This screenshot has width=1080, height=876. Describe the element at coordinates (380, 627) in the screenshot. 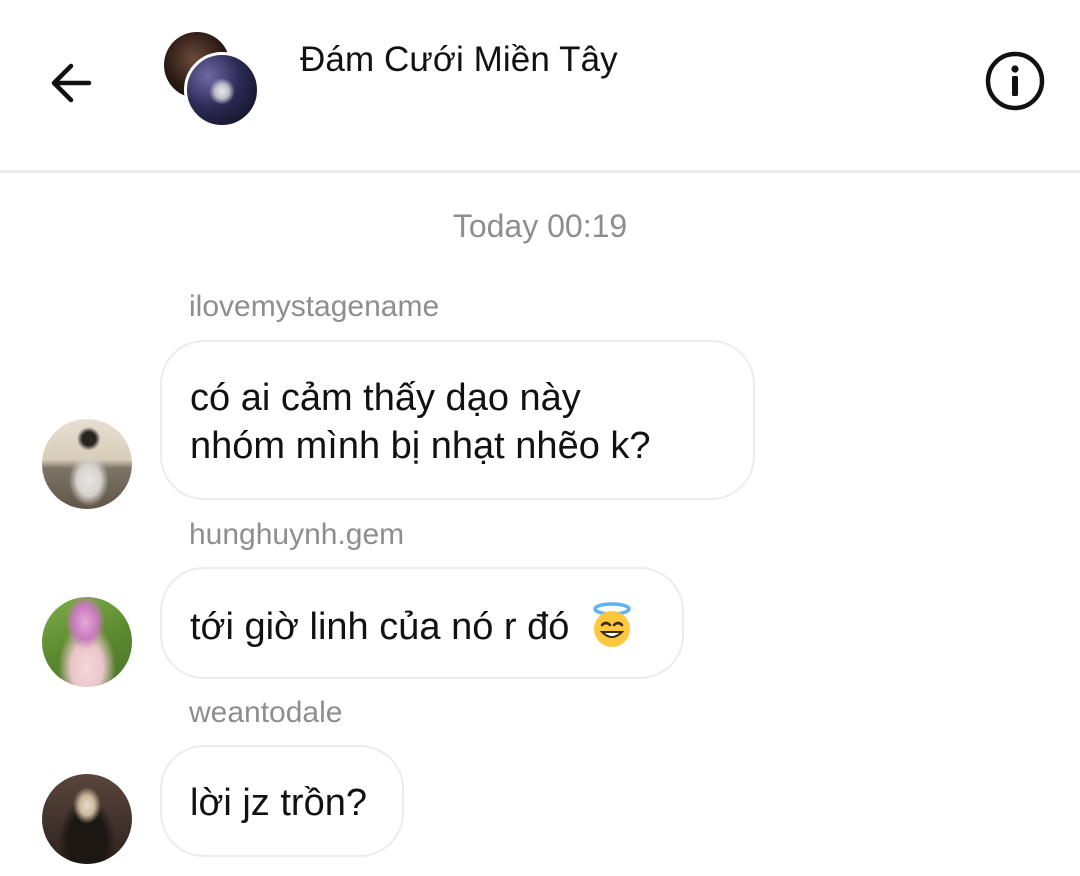

I see `message-line: tới giờ linh của nó r đó` at that location.